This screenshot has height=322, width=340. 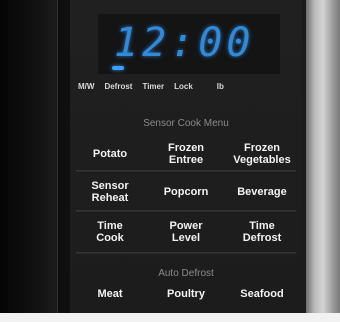 I want to click on auto-defrost-title: Auto Defrost, so click(x=186, y=273).